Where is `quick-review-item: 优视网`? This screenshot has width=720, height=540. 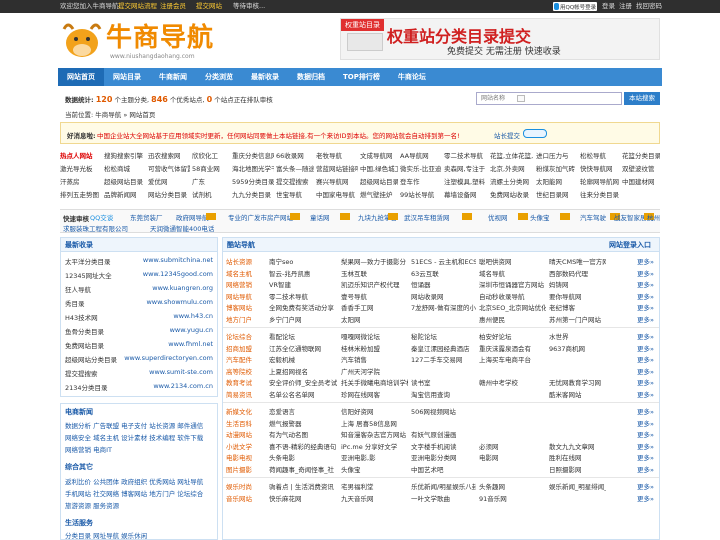 quick-review-item: 优视网 is located at coordinates (498, 217).